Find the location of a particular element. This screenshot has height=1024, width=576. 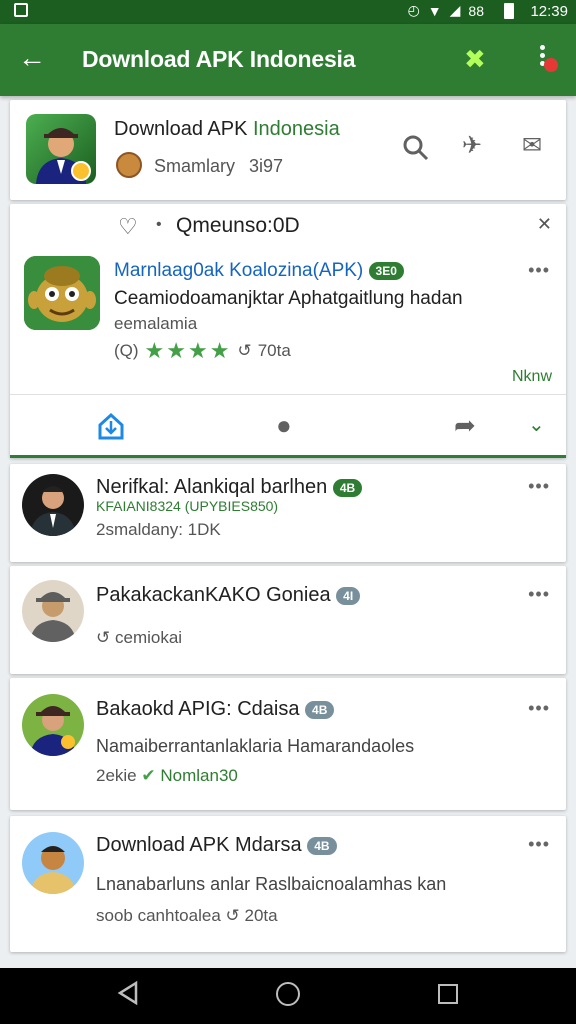

notification-icon is located at coordinates (21, 10).